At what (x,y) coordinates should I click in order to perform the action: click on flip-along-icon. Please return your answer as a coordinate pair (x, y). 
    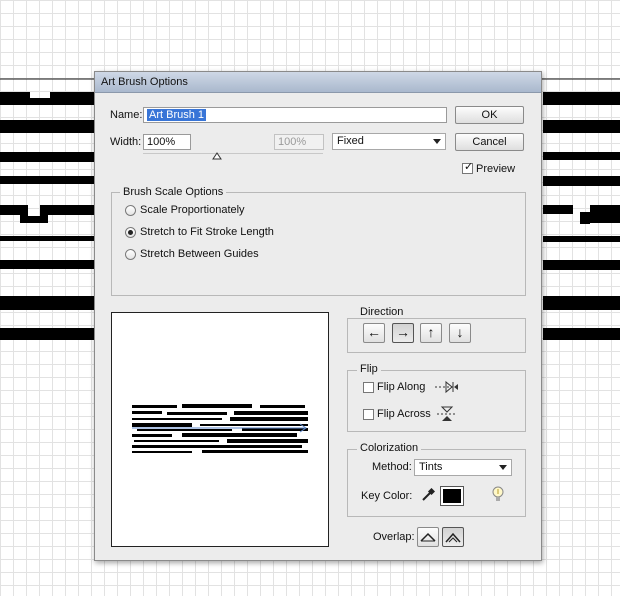
    Looking at the image, I should click on (447, 387).